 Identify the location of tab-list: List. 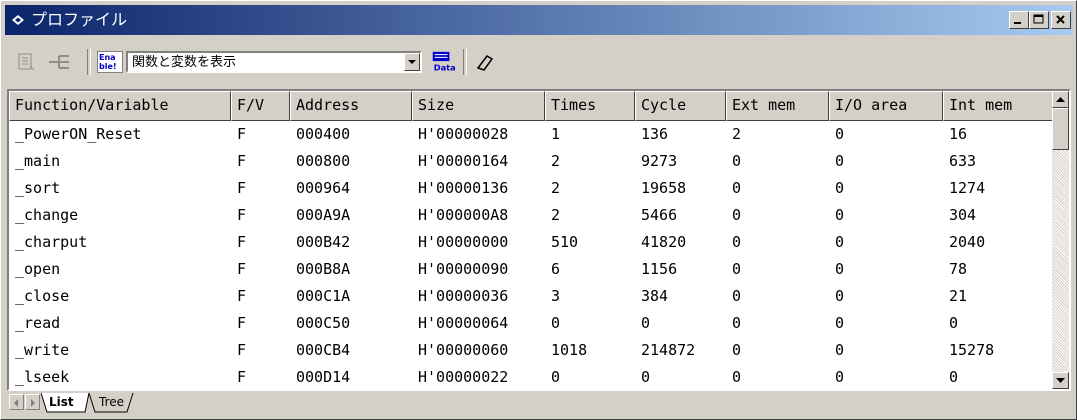
(61, 402).